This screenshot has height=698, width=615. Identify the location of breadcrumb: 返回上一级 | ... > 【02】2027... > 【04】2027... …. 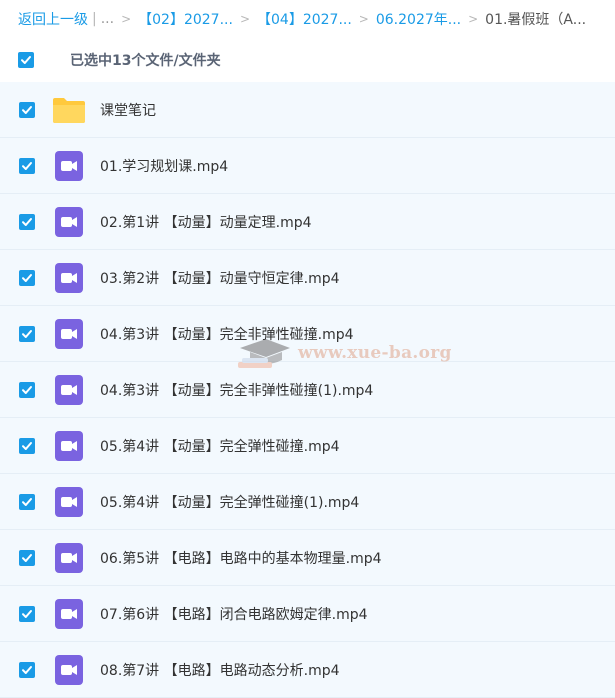
(307, 19).